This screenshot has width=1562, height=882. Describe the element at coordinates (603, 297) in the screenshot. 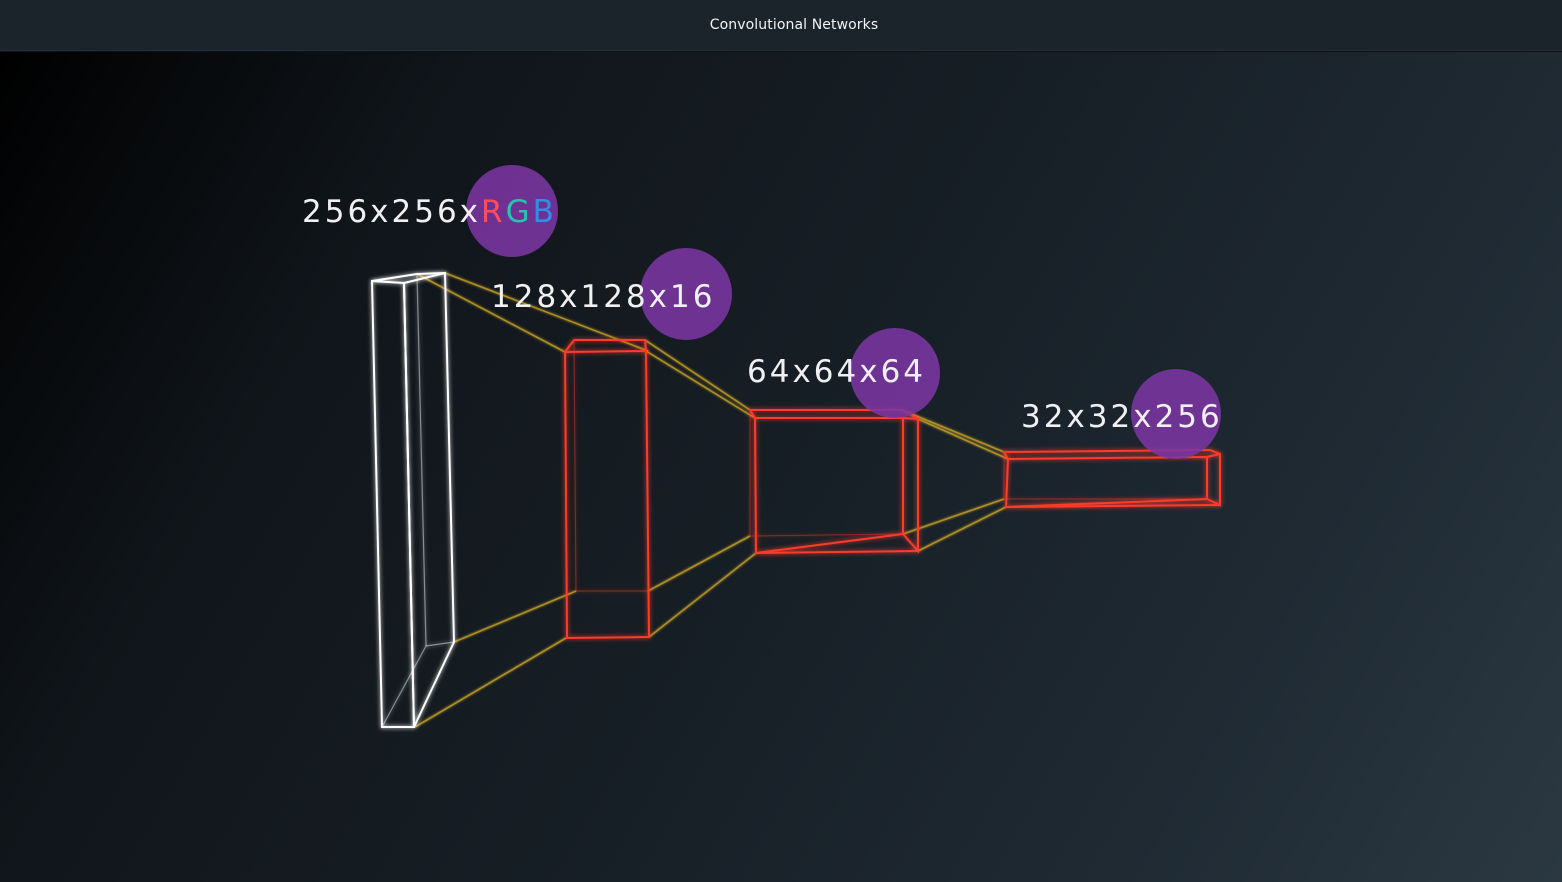

I see `layer-2-dims-label: 128x128x16` at that location.